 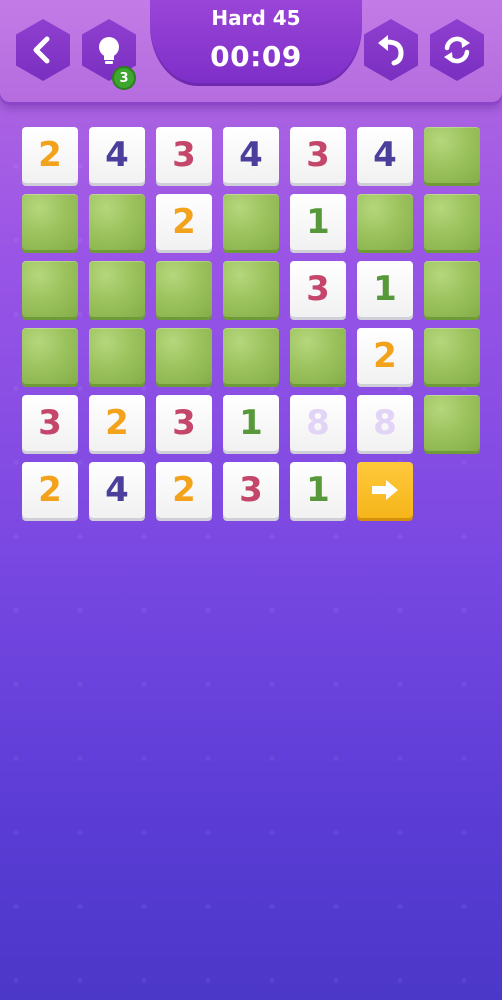 I want to click on back-button, so click(x=43, y=50).